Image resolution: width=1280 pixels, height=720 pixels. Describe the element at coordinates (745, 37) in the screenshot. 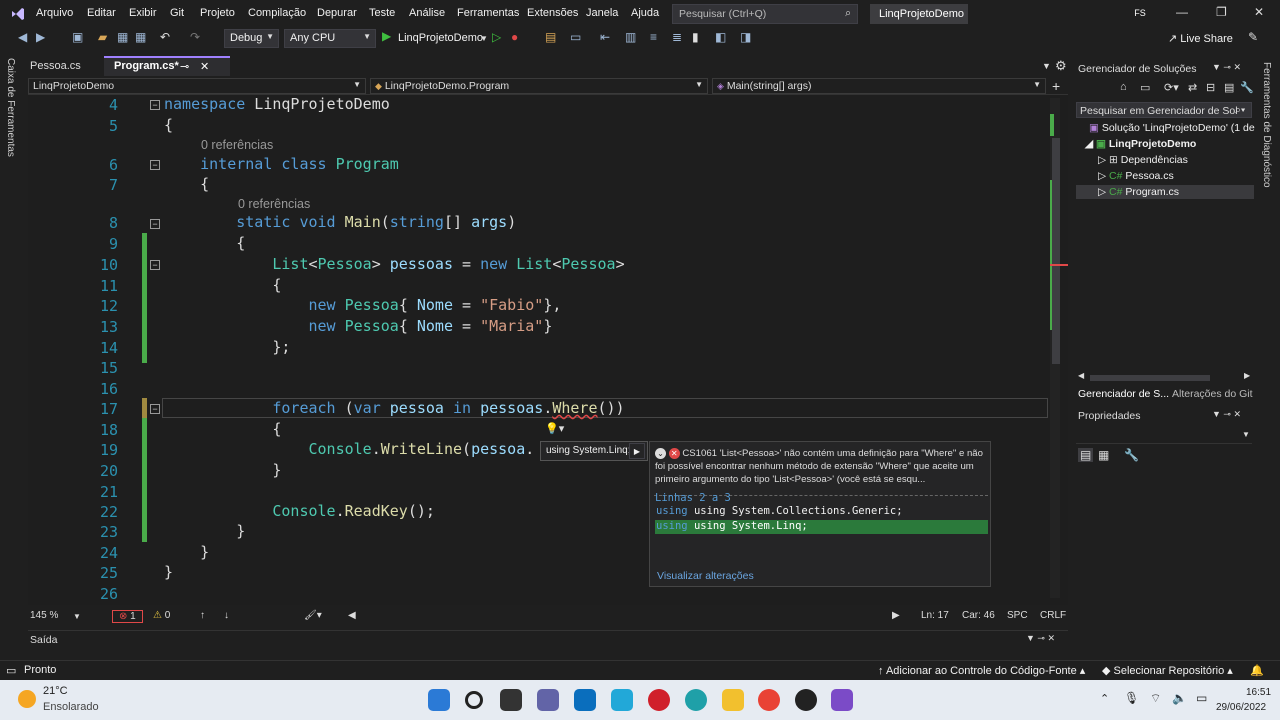

I see `next-bookmark-icon: ◨` at that location.